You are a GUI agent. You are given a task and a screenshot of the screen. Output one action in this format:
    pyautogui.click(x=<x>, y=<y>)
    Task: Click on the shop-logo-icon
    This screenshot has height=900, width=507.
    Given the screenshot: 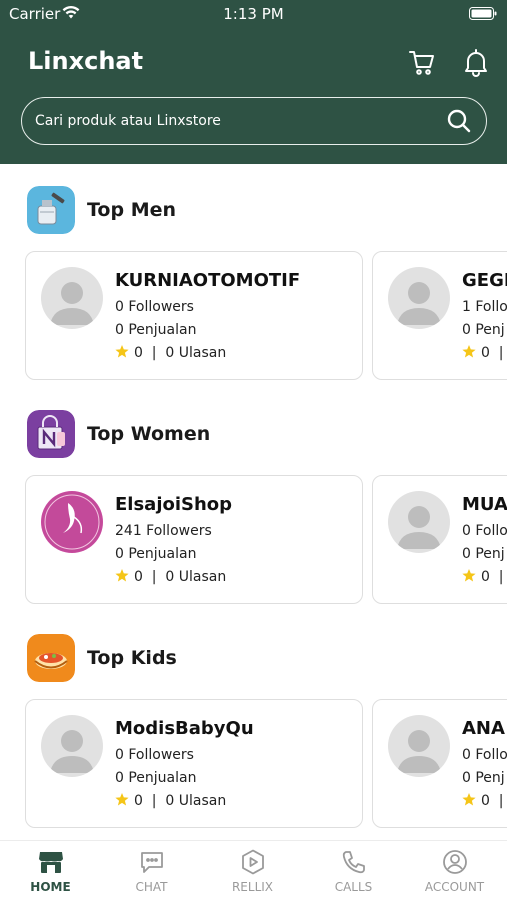 What is the action you would take?
    pyautogui.click(x=72, y=522)
    